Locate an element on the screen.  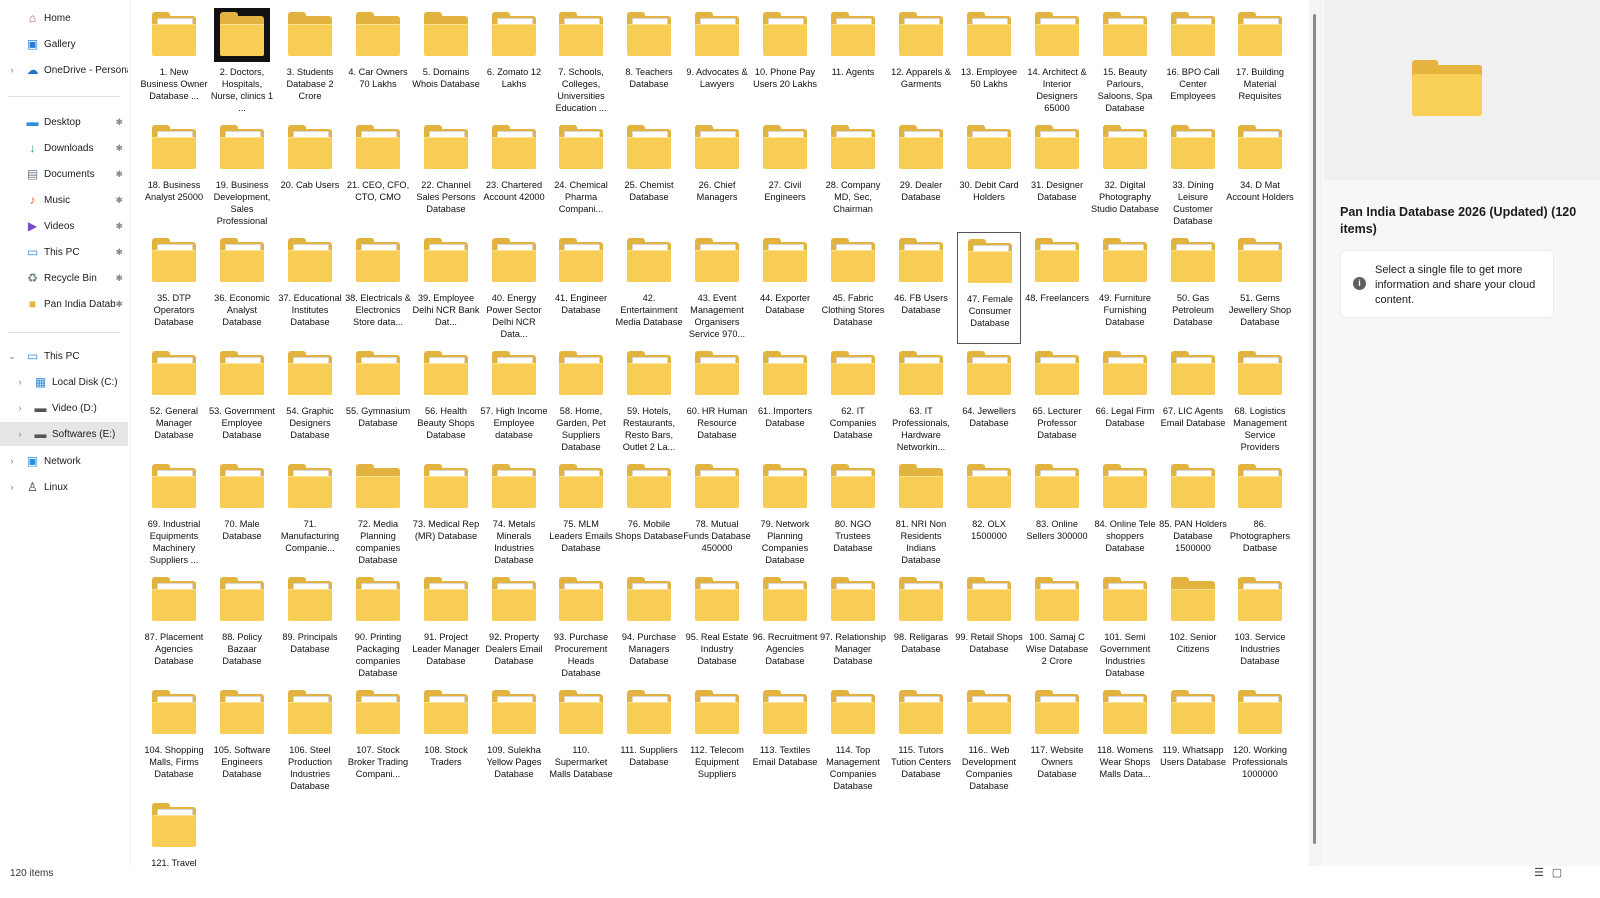
chevron-down-icon: ⌄ is located at coordinates (12, 356).